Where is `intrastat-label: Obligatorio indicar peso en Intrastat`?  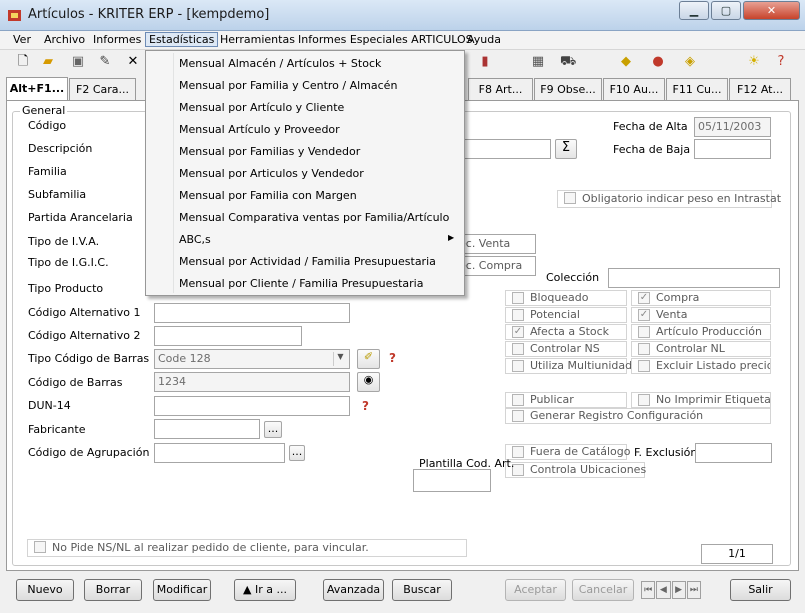 intrastat-label: Obligatorio indicar peso en Intrastat is located at coordinates (682, 198).